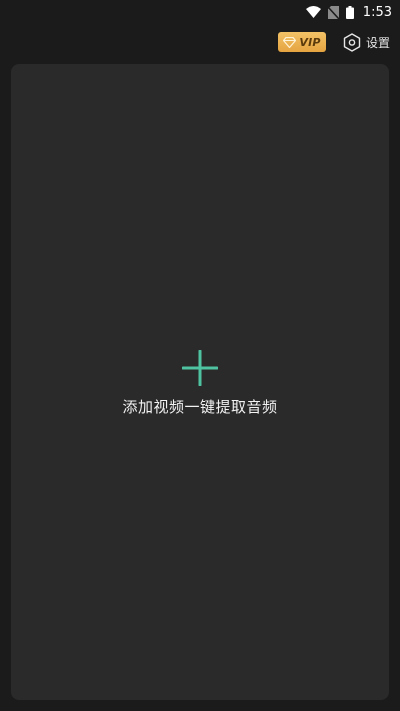 The width and height of the screenshot is (400, 711). Describe the element at coordinates (290, 42) in the screenshot. I see `diamond-icon` at that location.